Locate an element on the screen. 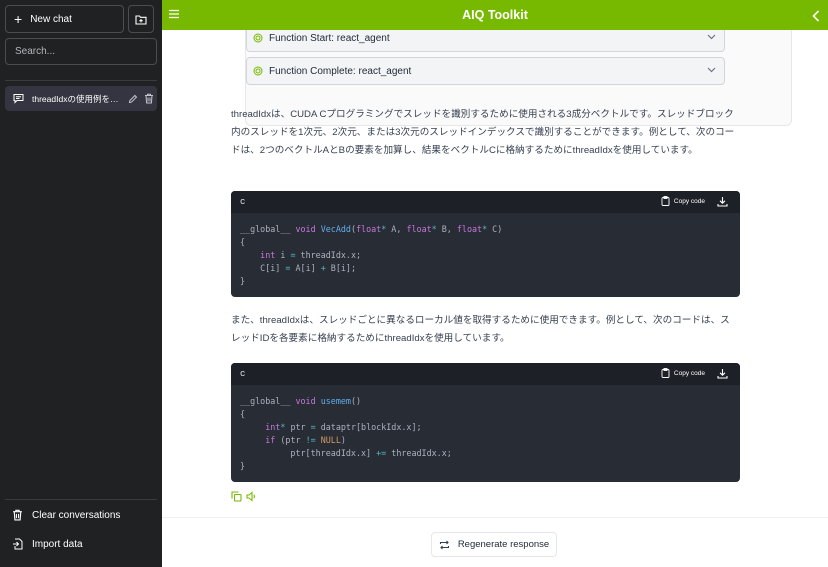 This screenshot has height=567, width=828. chevron-left-icon is located at coordinates (816, 16).